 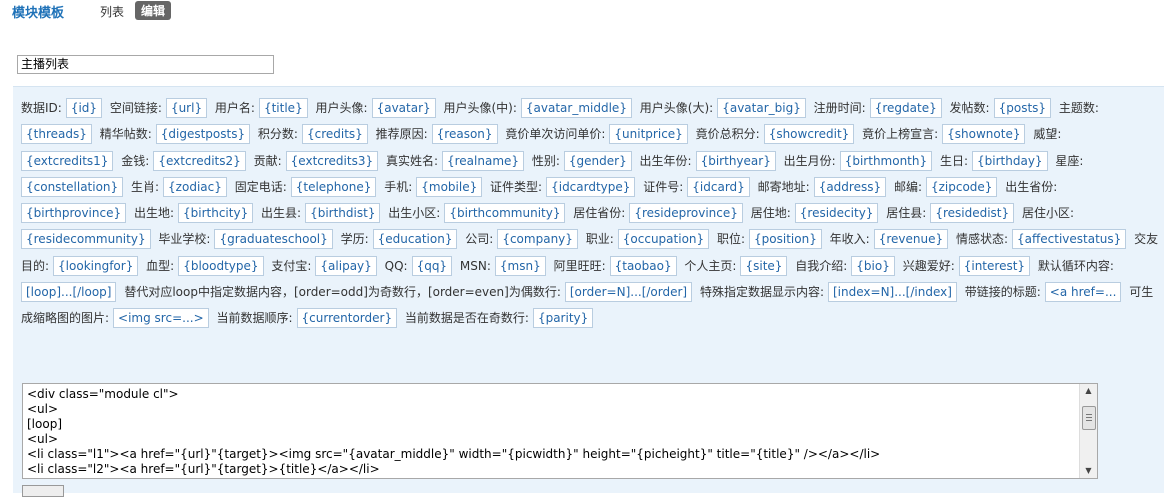 I want to click on field-label: 居住省份:, so click(x=599, y=213).